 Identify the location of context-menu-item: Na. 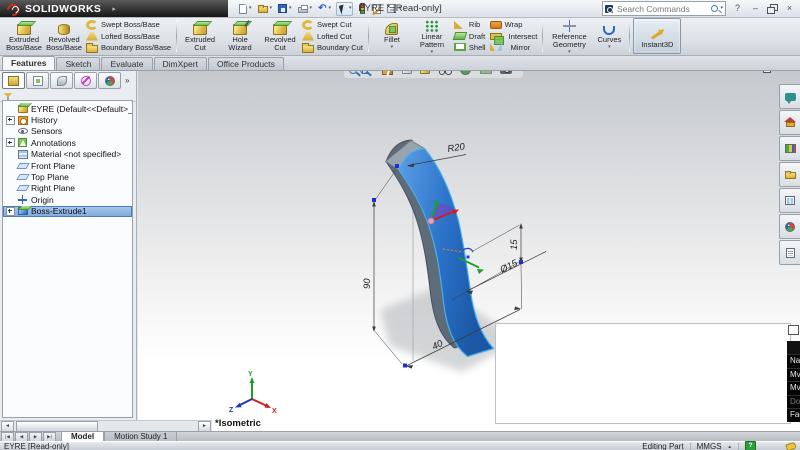
(793, 361).